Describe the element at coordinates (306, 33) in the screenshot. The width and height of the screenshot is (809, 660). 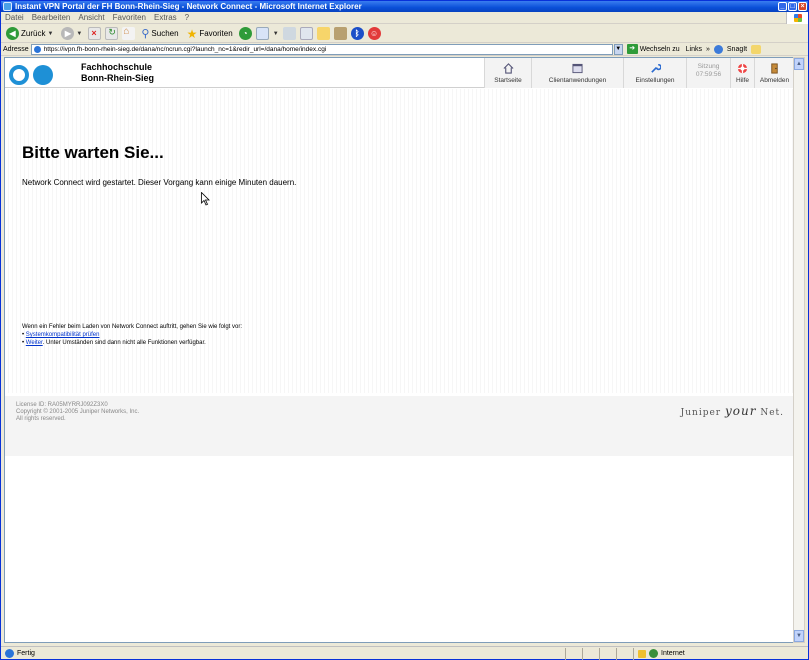
I see `edit-icon` at that location.